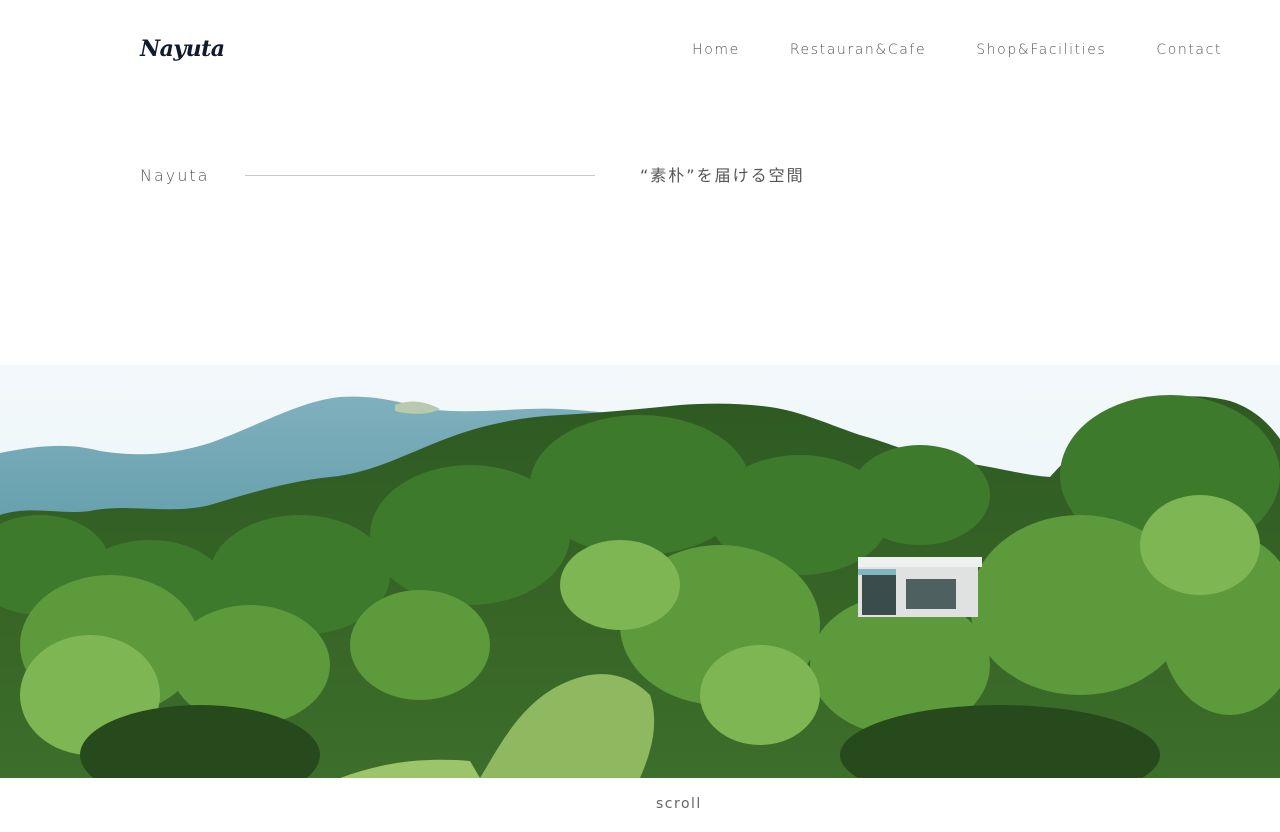 Image resolution: width=1280 pixels, height=832 pixels. I want to click on scroll-indicator: scroll, so click(640, 804).